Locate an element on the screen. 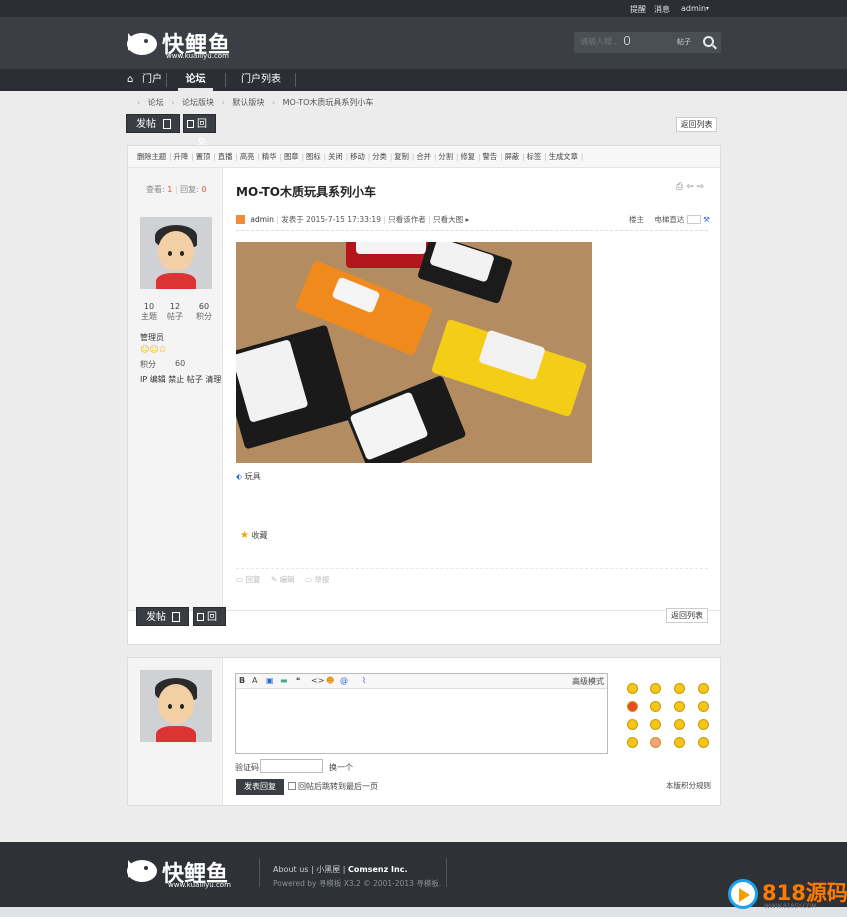  moderation-item: 删除主题 is located at coordinates (151, 156).